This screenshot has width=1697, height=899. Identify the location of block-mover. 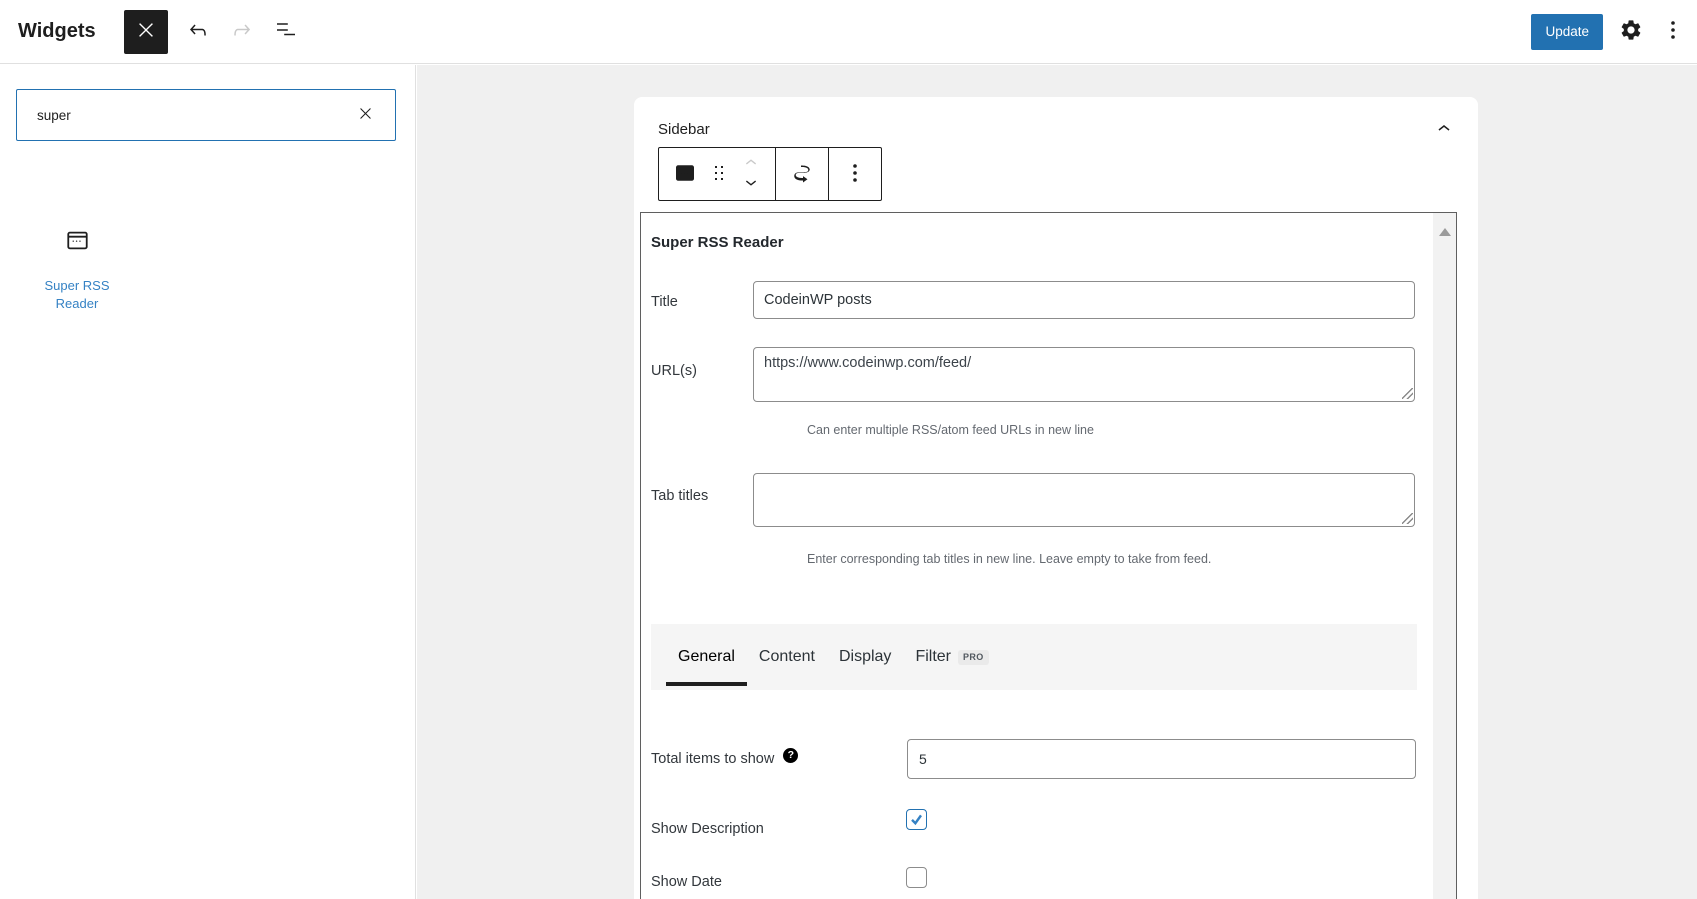
(751, 174).